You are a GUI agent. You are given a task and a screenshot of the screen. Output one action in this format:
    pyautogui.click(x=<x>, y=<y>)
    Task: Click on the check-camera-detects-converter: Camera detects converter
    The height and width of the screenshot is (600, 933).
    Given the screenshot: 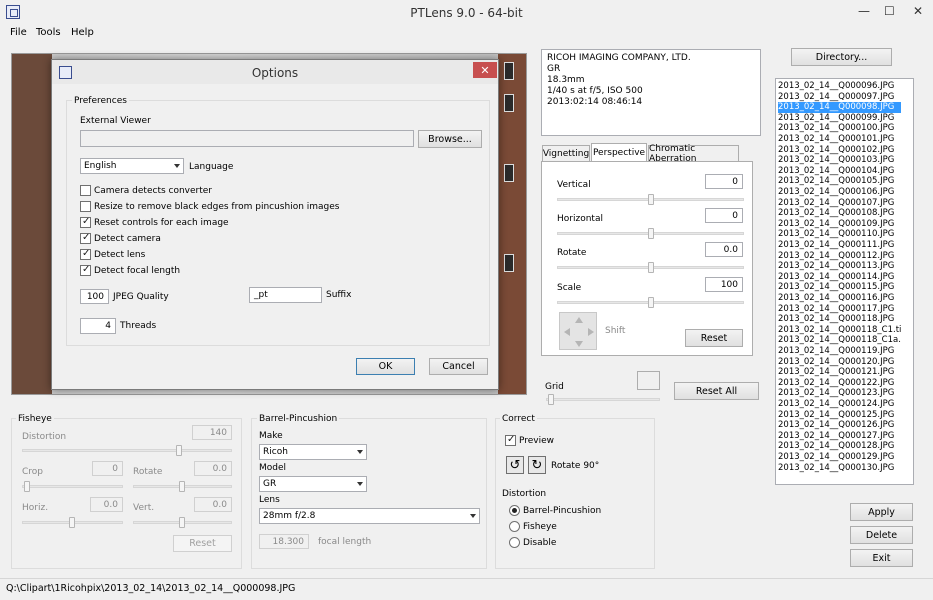 What is the action you would take?
    pyautogui.click(x=146, y=190)
    